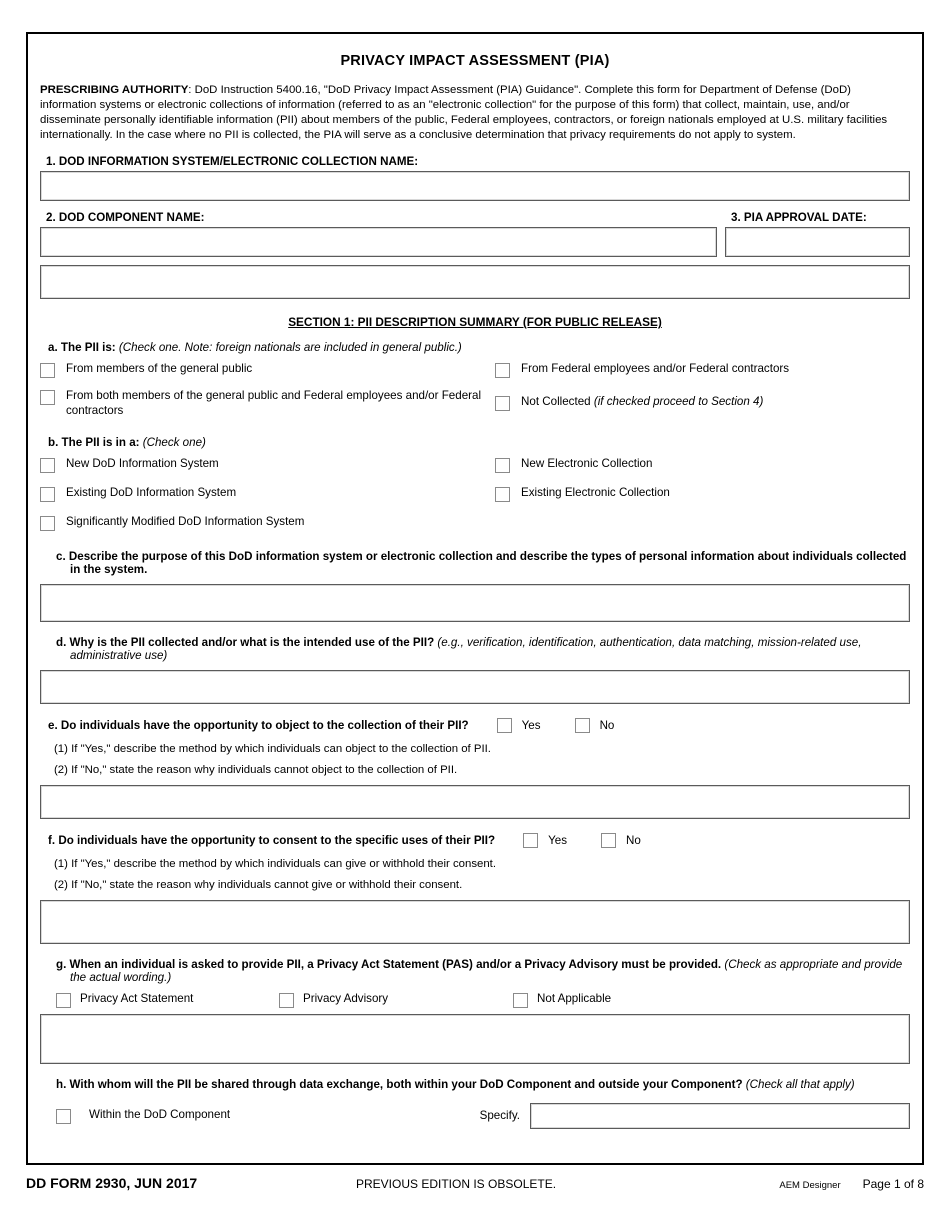  I want to click on checkbox-b-existing-collection-label: Existing Electronic Collection, so click(595, 492).